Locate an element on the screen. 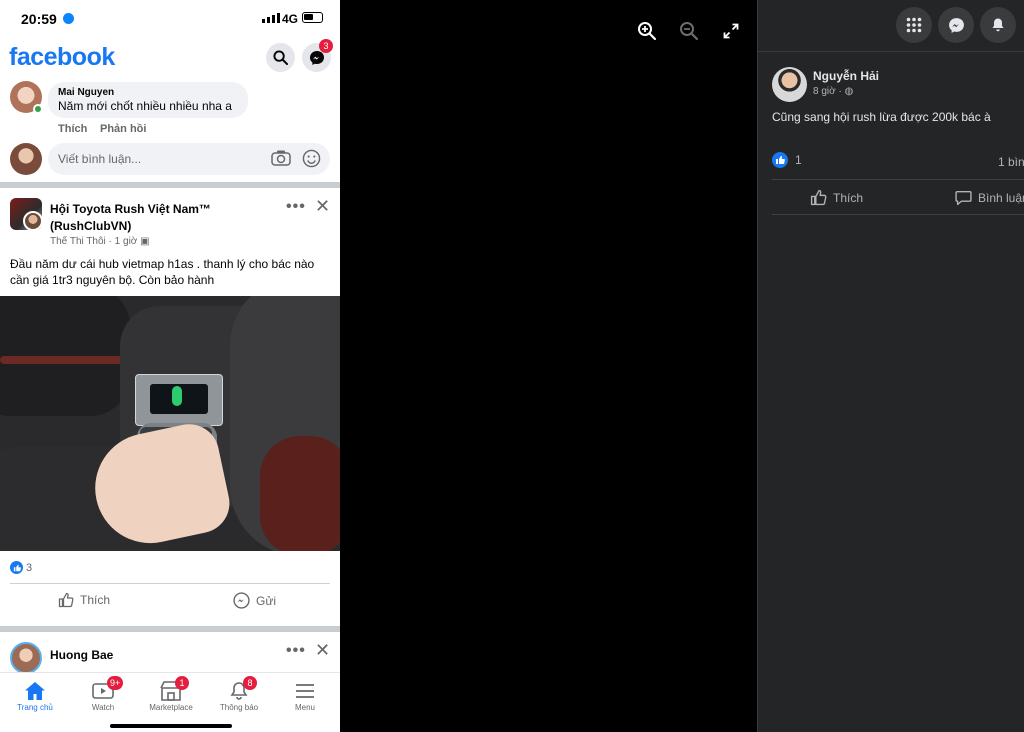 The height and width of the screenshot is (732, 1024). zoom-out-button is located at coordinates (689, 31).